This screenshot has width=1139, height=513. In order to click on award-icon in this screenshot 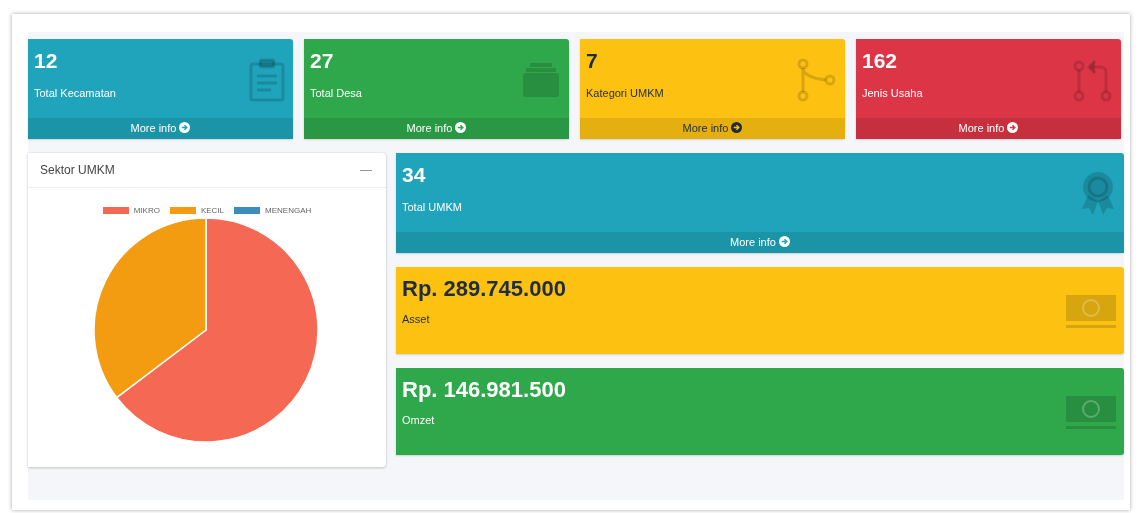, I will do `click(1098, 193)`.